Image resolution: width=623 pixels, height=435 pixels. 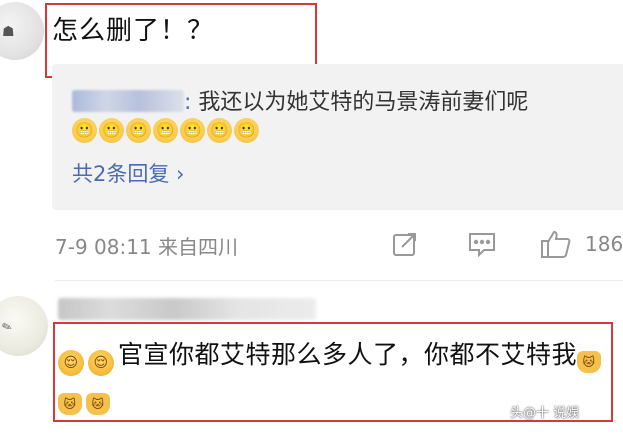 What do you see at coordinates (339, 280) in the screenshot?
I see `divider` at bounding box center [339, 280].